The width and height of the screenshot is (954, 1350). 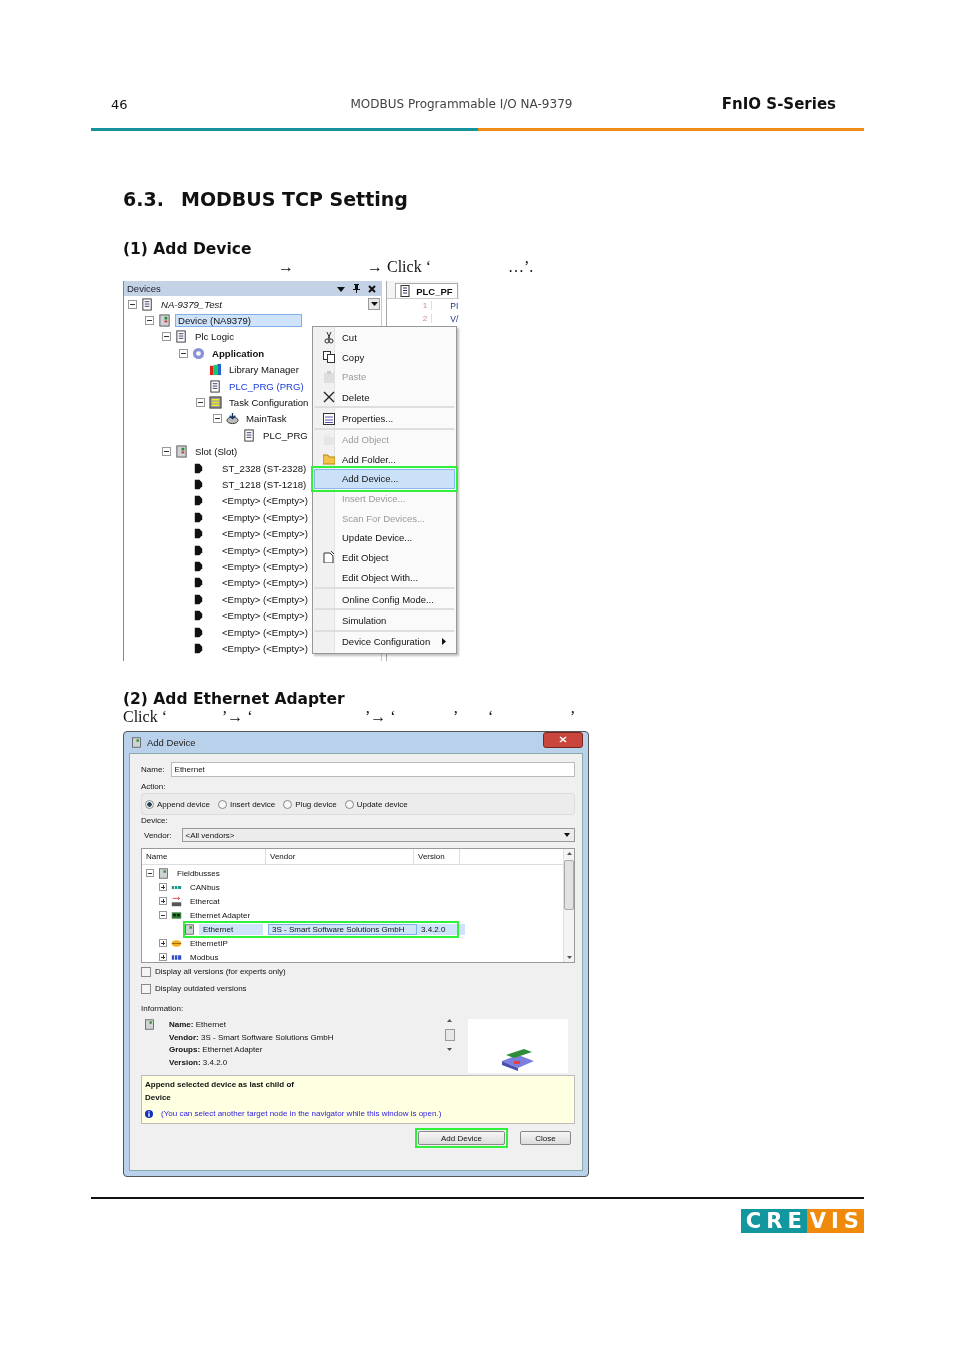 What do you see at coordinates (214, 337) in the screenshot?
I see `tree-item: Plc Logic` at bounding box center [214, 337].